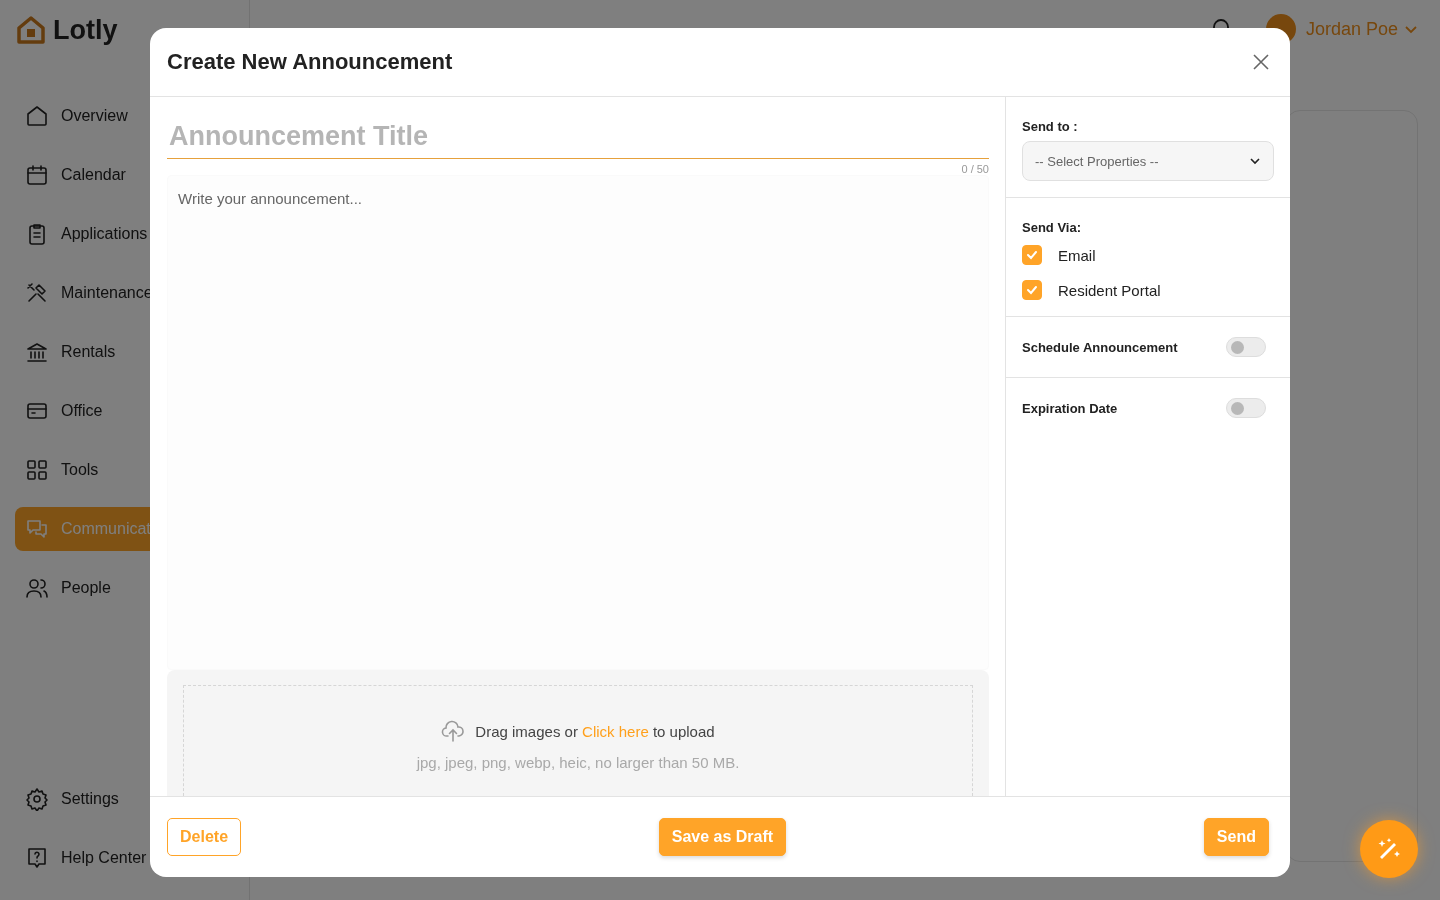  What do you see at coordinates (85, 30) in the screenshot?
I see `logo-text: Lotly` at bounding box center [85, 30].